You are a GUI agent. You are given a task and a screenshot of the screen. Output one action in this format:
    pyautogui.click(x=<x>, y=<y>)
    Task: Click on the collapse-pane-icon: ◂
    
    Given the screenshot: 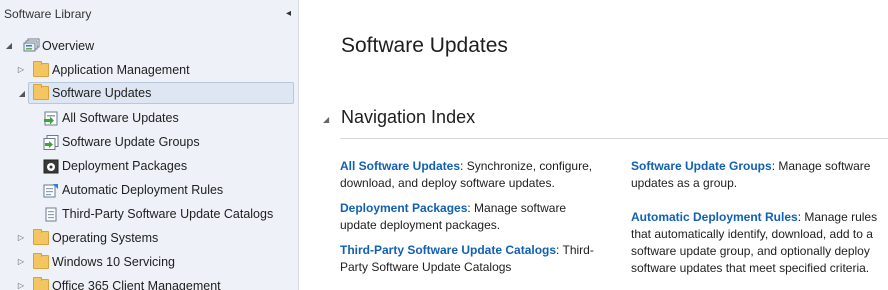 What is the action you would take?
    pyautogui.click(x=288, y=14)
    